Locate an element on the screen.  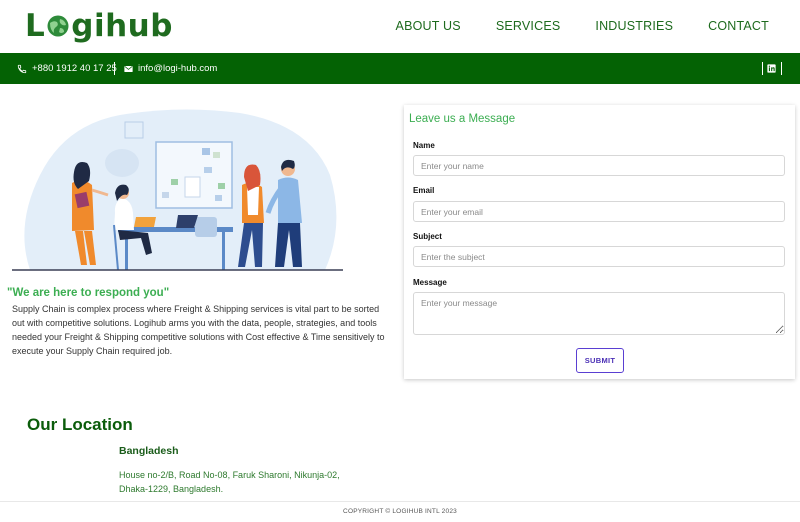
location-country: Bangladesh is located at coordinates (149, 451).